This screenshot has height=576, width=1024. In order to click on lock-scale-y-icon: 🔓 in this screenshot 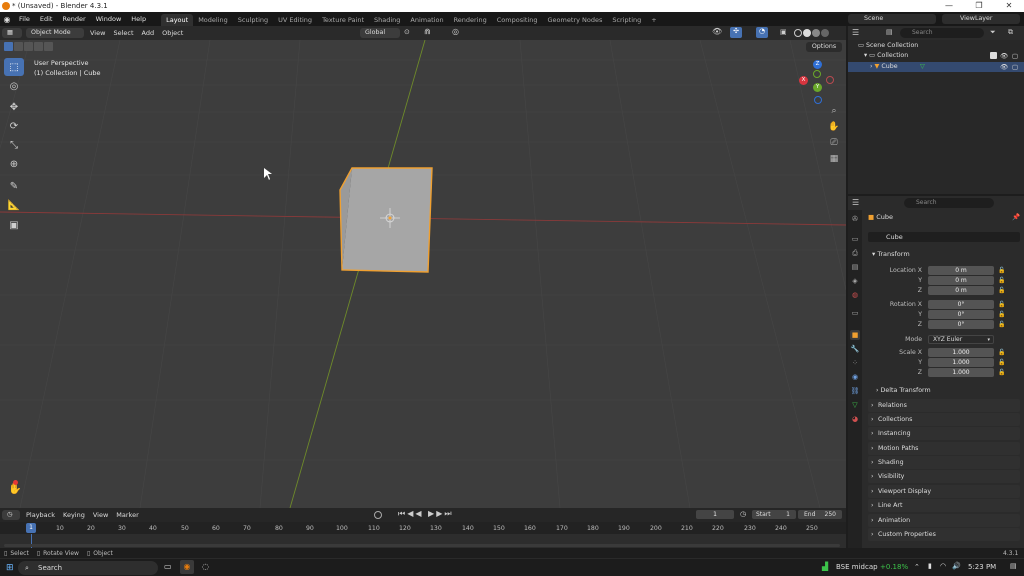, I will do `click(1001, 362)`.